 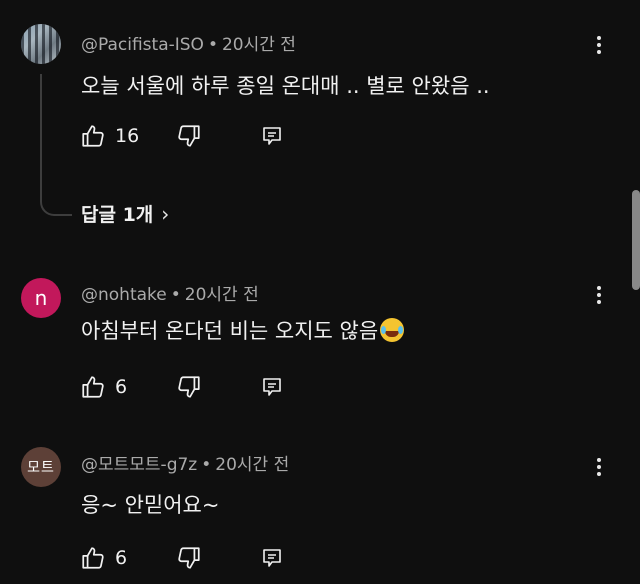 What do you see at coordinates (392, 330) in the screenshot?
I see `laughing-emoji-icon` at bounding box center [392, 330].